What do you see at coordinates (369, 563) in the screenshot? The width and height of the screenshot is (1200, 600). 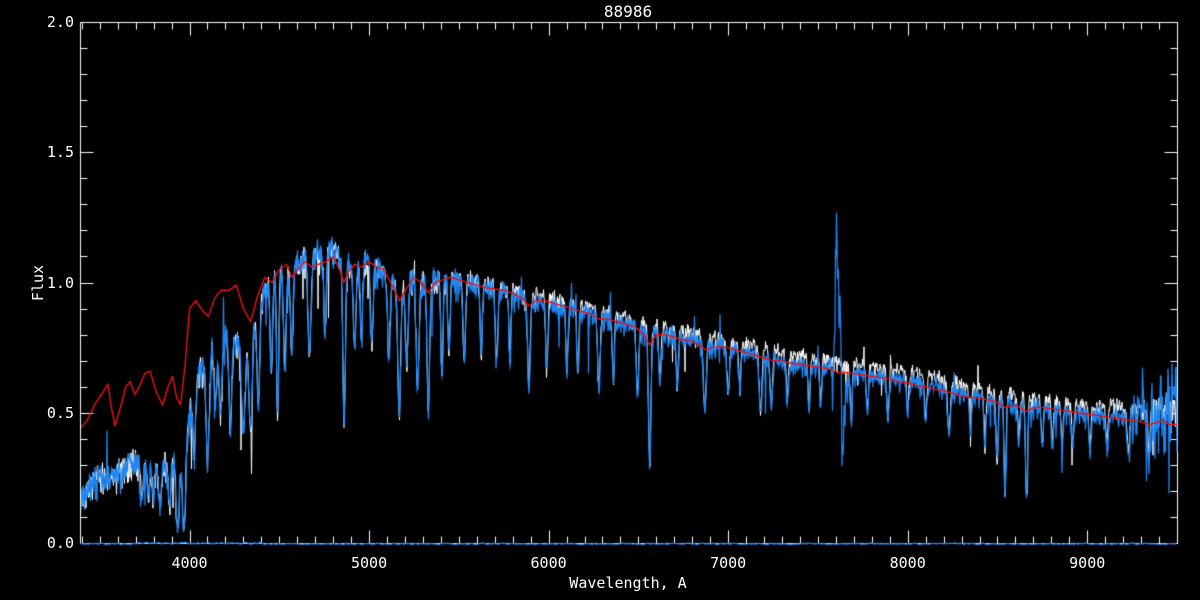 I see `x-tick-label: 5000` at bounding box center [369, 563].